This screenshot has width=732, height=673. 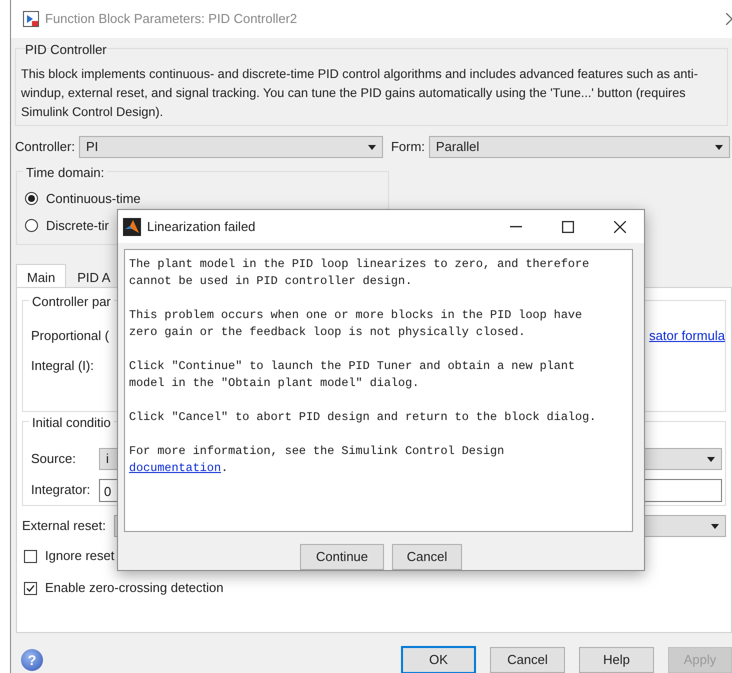 What do you see at coordinates (62, 365) in the screenshot?
I see `field-label: Integral (I):` at bounding box center [62, 365].